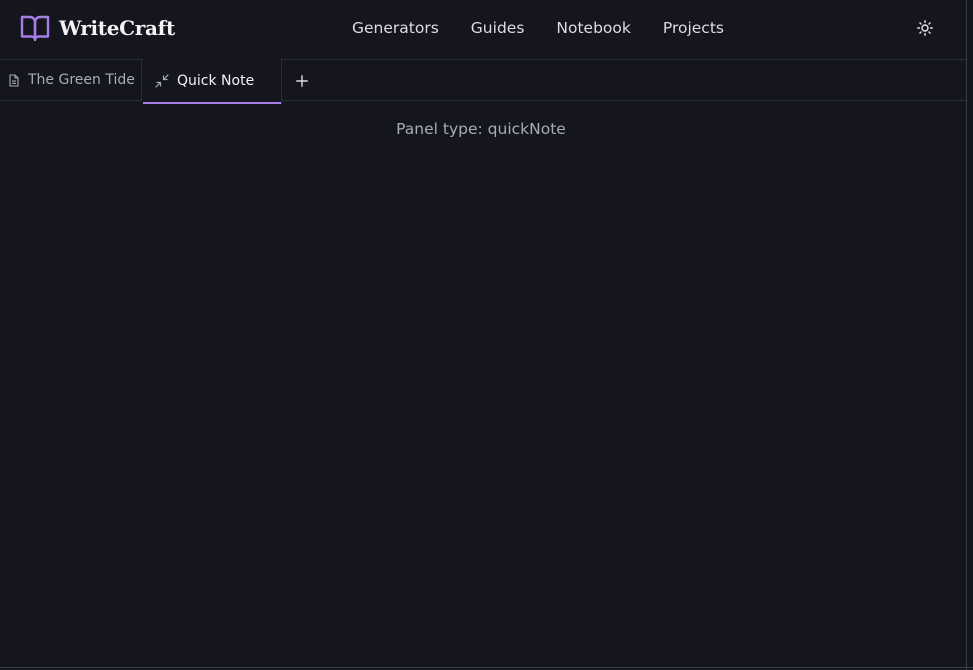 This screenshot has height=670, width=973. Describe the element at coordinates (162, 81) in the screenshot. I see `minimize-icon` at that location.